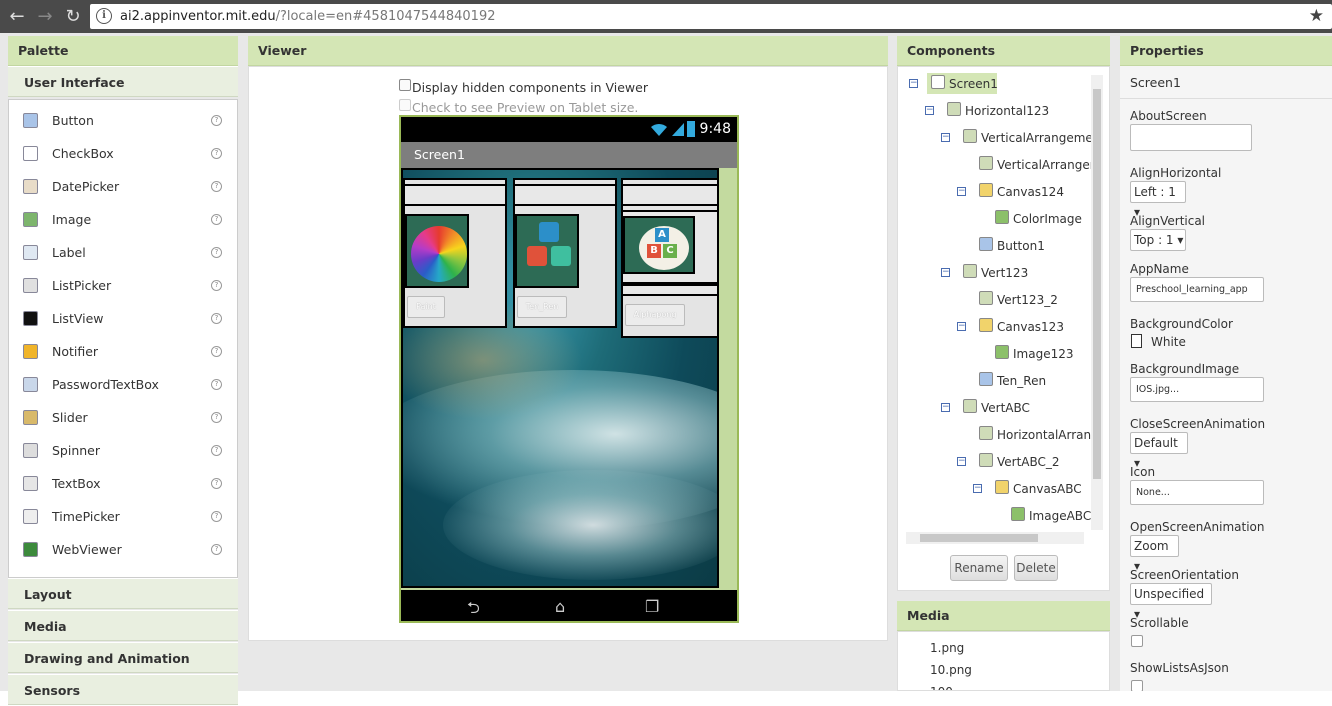  What do you see at coordinates (951, 670) in the screenshot?
I see `media-item: 10.png` at bounding box center [951, 670].